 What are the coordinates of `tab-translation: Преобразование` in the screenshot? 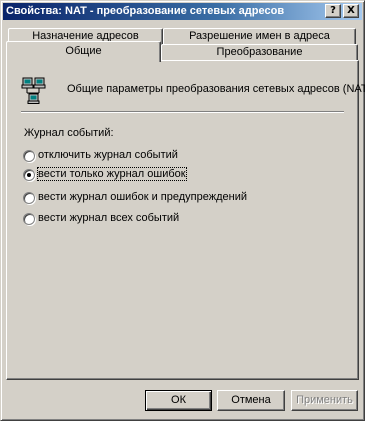 It's located at (259, 52).